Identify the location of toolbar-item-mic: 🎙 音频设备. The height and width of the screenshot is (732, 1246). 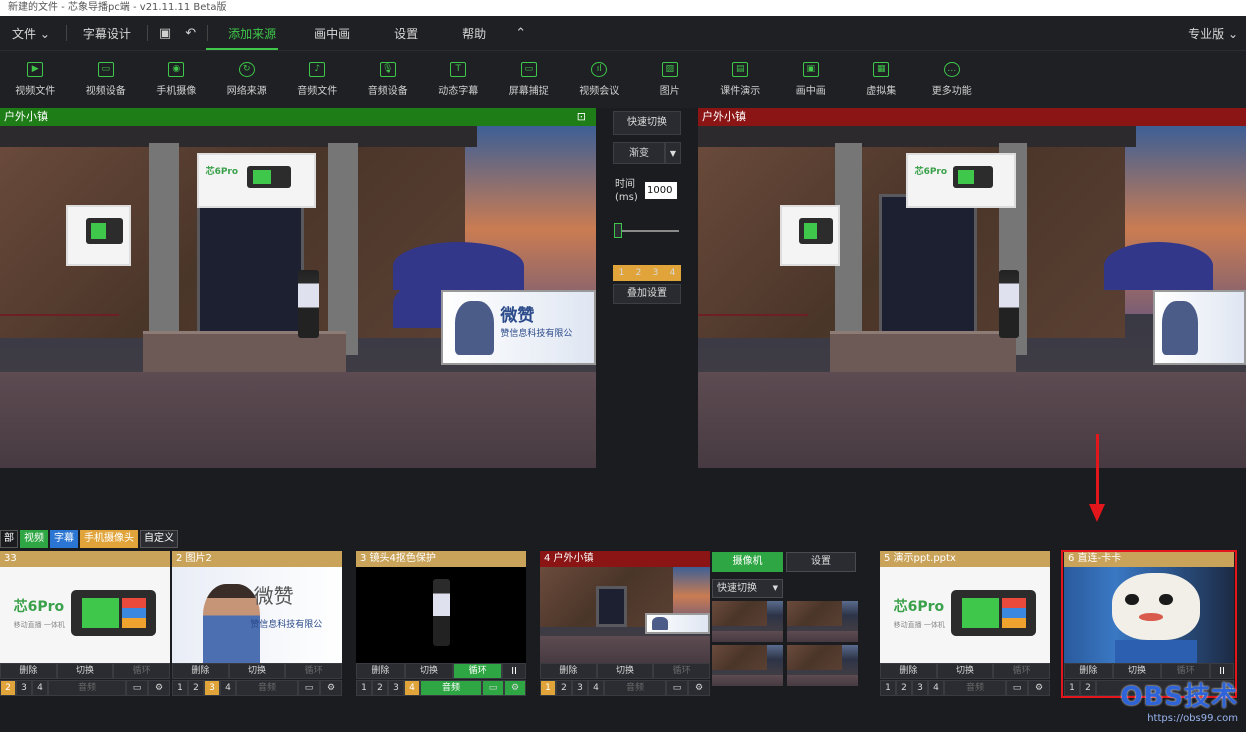
(388, 79).